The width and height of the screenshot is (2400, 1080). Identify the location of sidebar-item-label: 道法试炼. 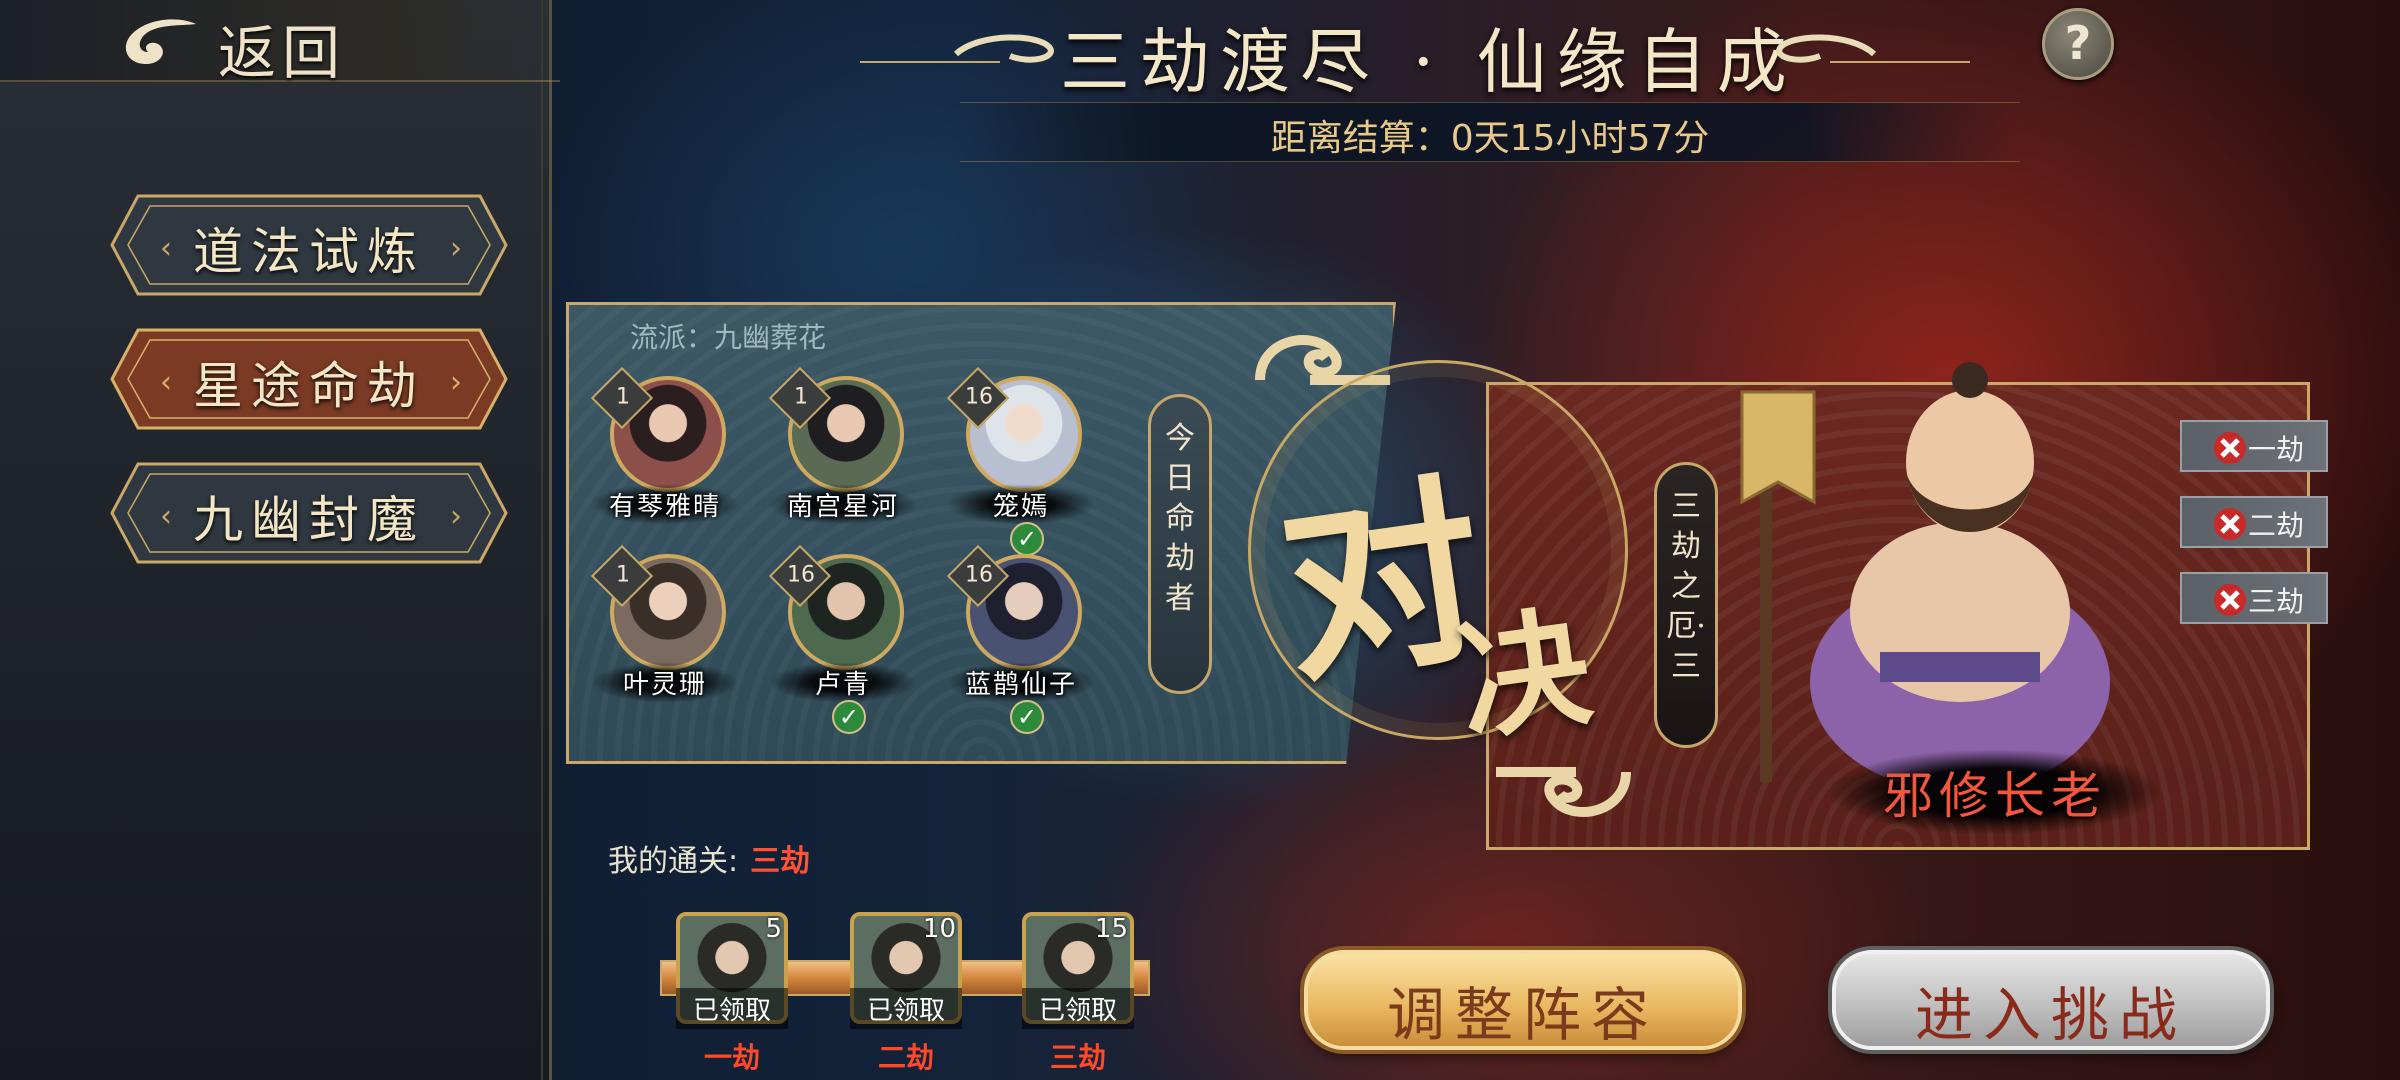
(309, 252).